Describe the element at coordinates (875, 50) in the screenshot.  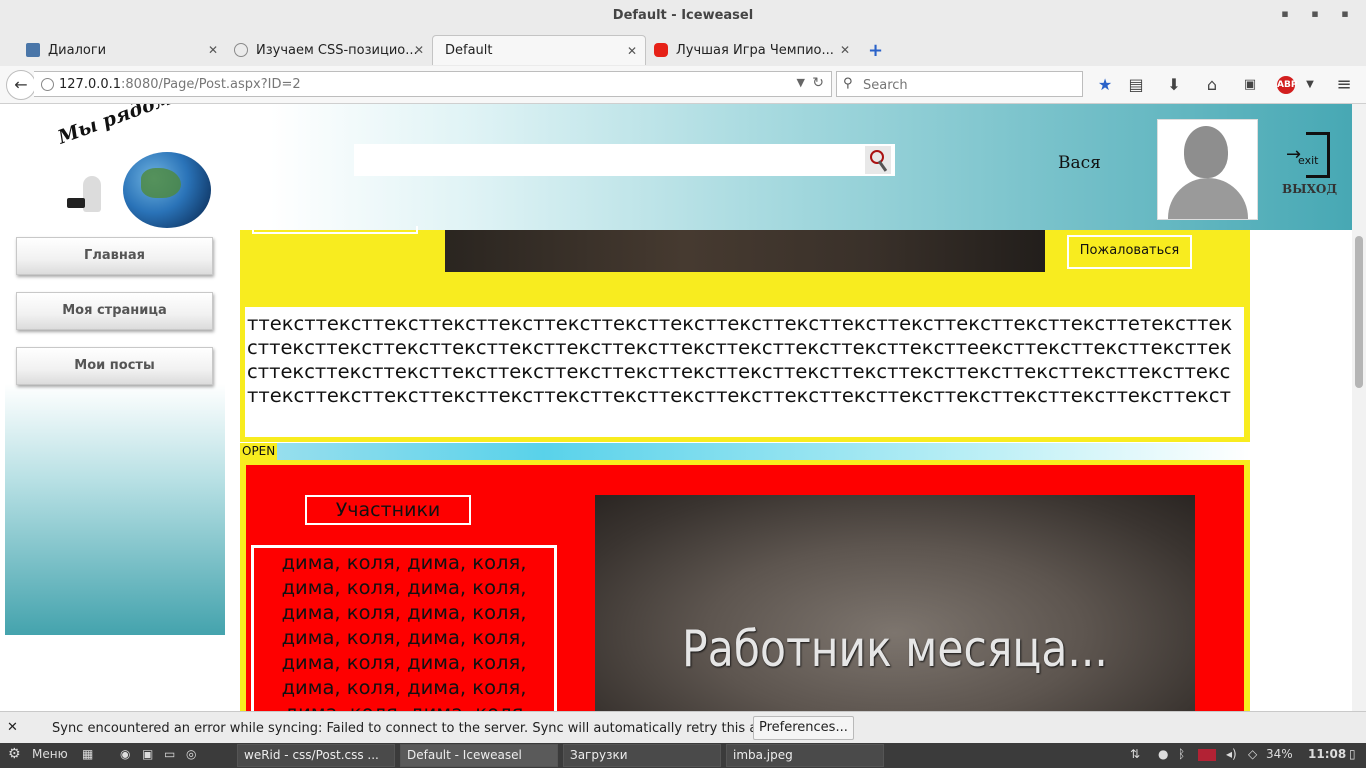
I see `new-tab-button: +` at that location.